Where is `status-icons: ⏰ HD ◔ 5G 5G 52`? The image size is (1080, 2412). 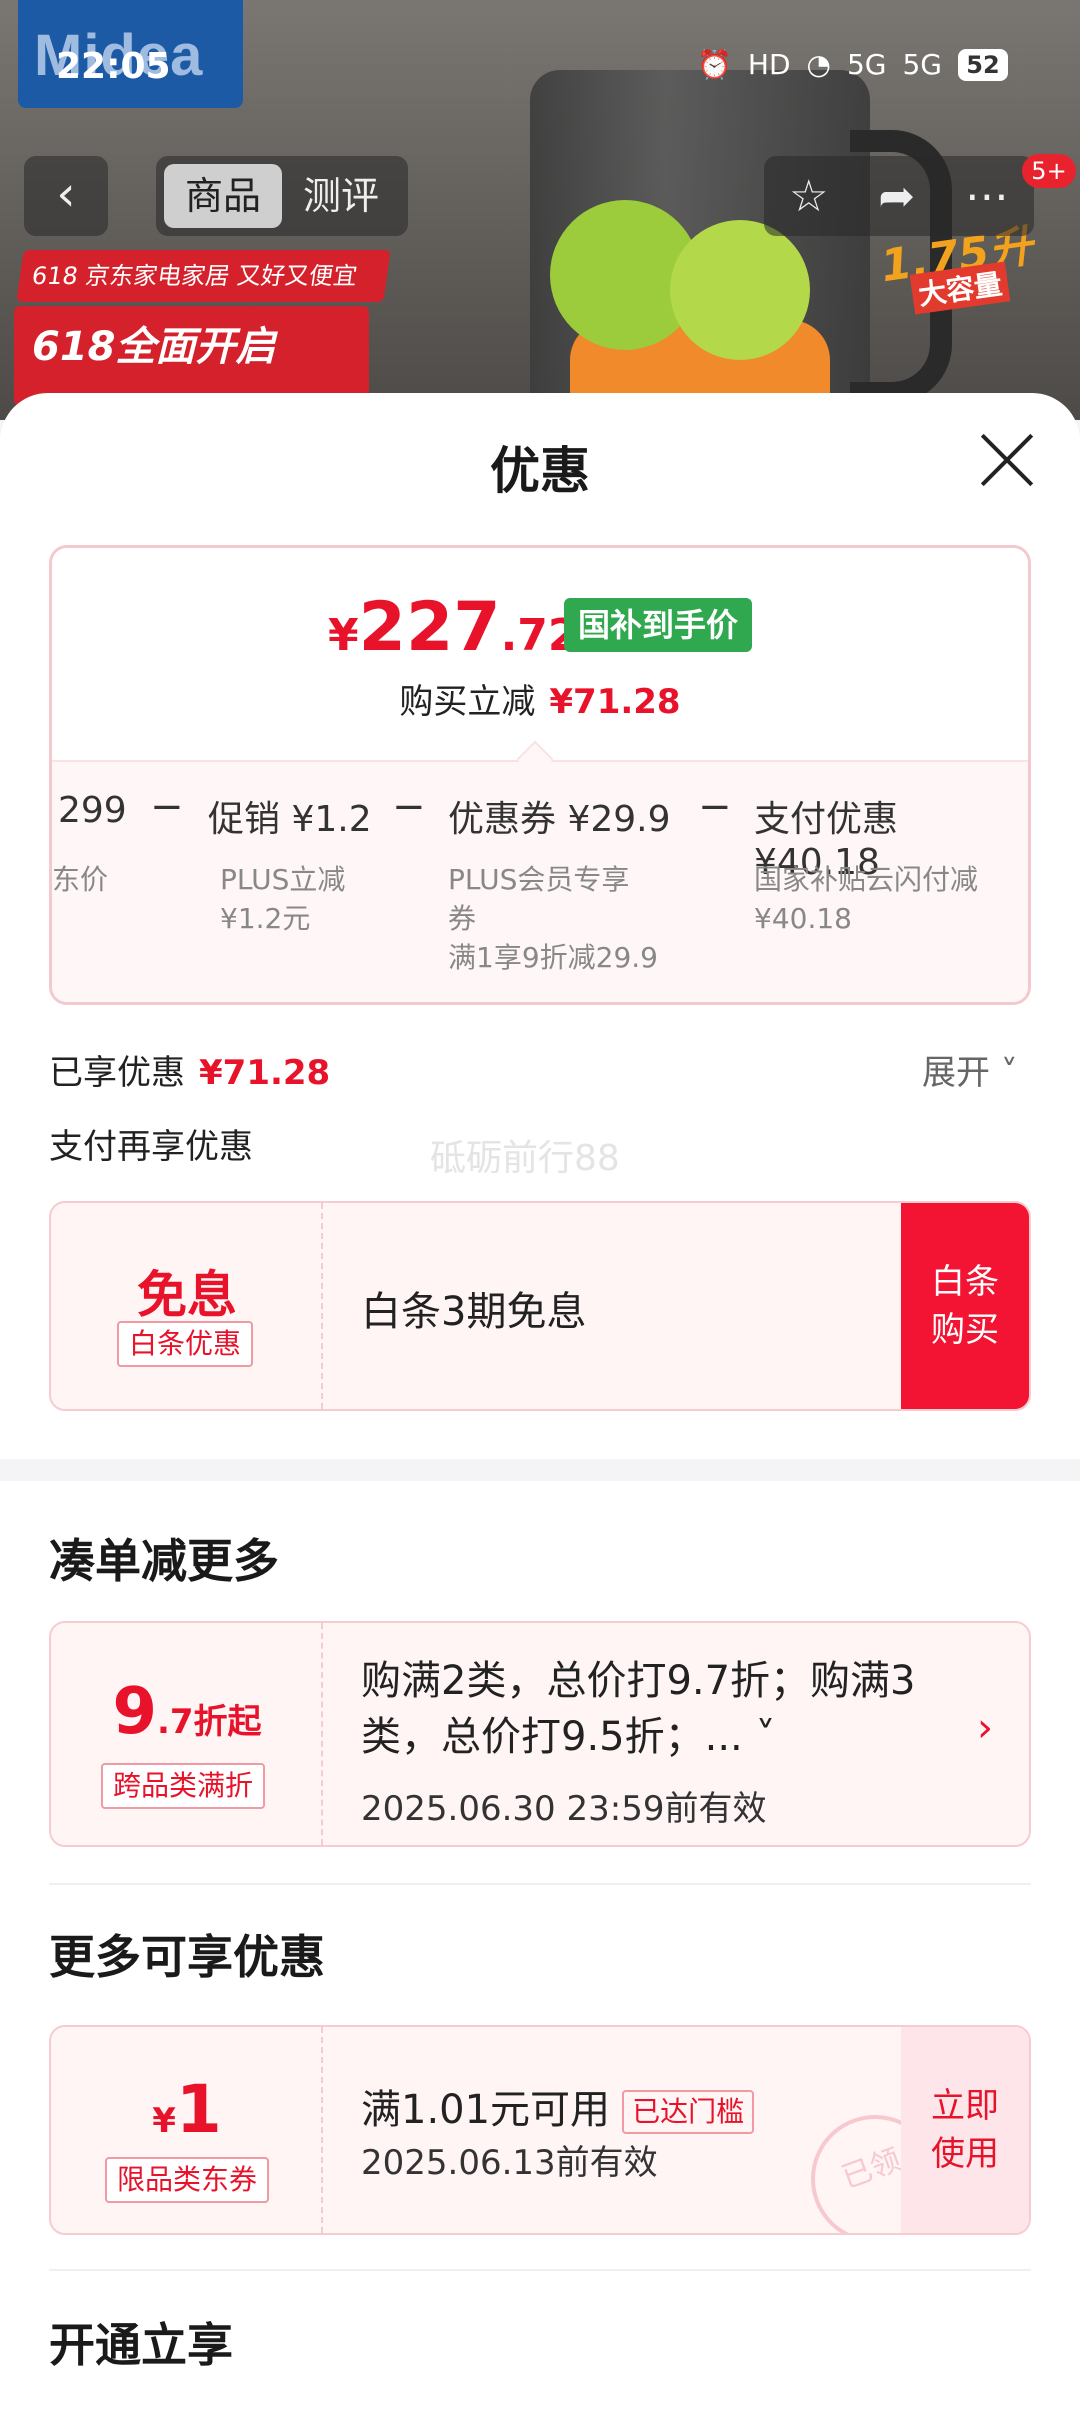
status-icons: ⏰ HD ◔ 5G 5G 52 is located at coordinates (852, 64).